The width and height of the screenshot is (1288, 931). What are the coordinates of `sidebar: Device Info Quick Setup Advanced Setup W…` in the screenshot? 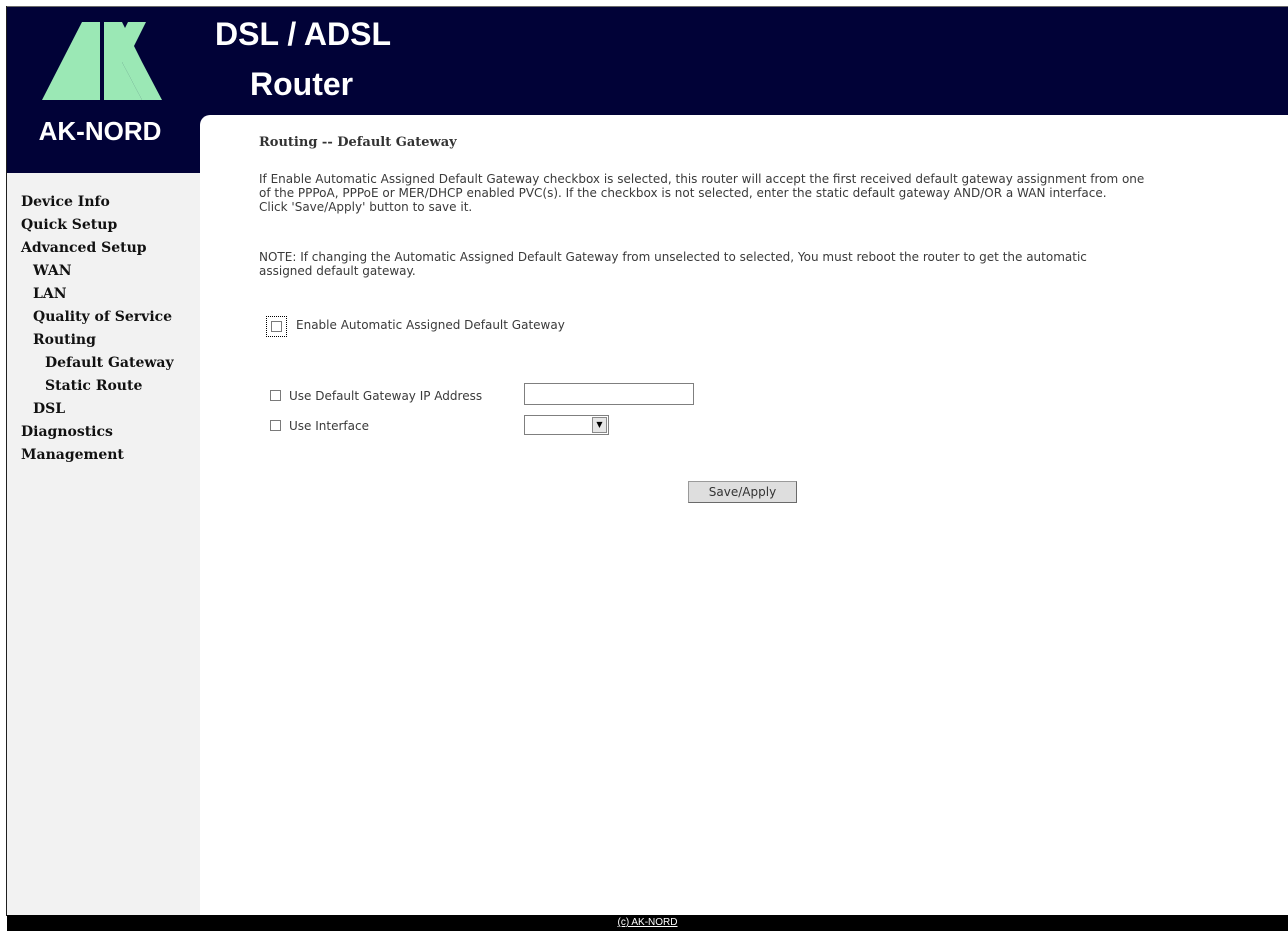 It's located at (103, 544).